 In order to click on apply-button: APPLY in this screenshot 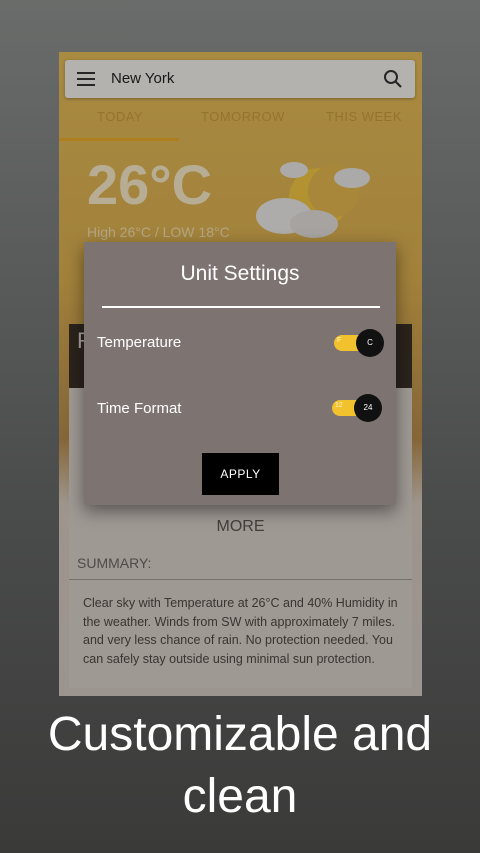, I will do `click(240, 474)`.